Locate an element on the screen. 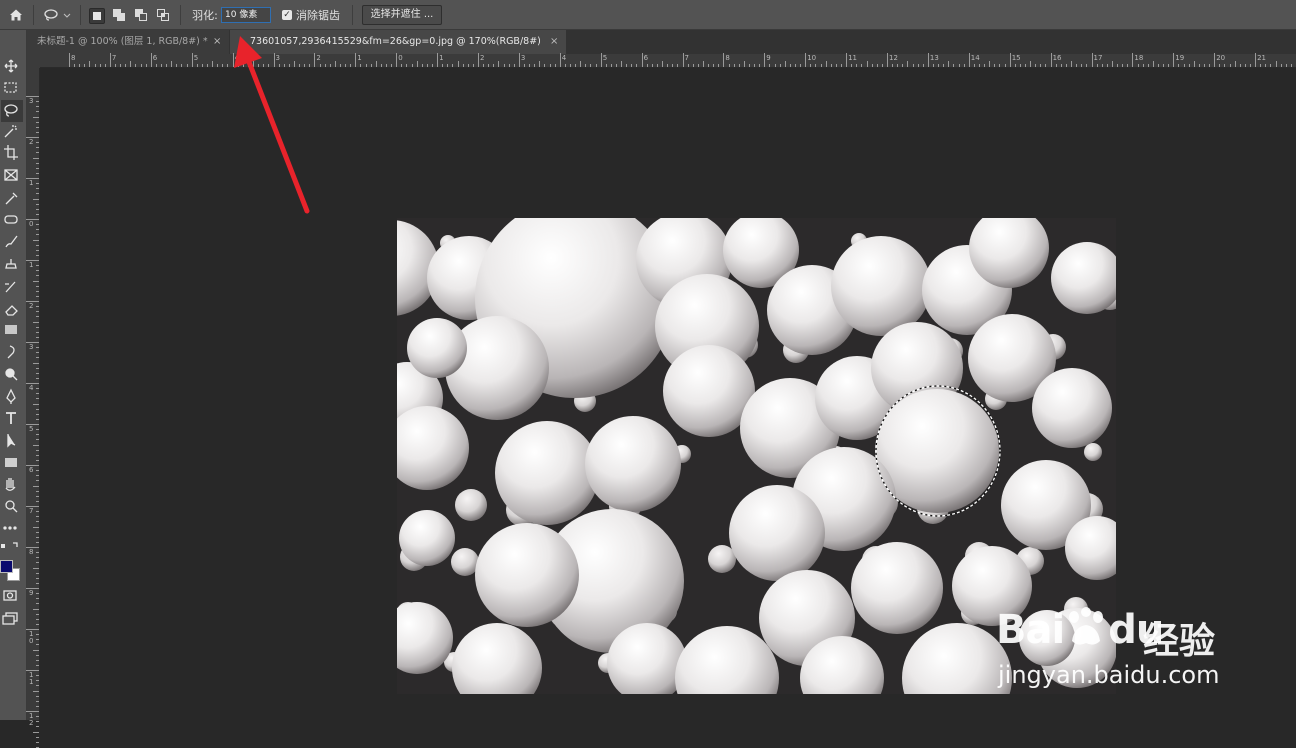 The width and height of the screenshot is (1296, 748). ruler-label: 11 is located at coordinates (853, 58).